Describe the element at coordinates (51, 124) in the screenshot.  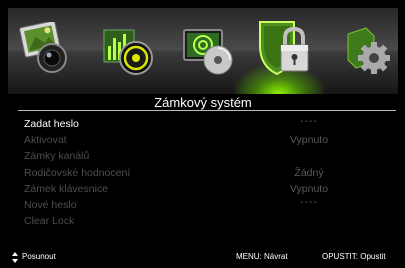
I see `menu-item-label: Zadat heslo` at that location.